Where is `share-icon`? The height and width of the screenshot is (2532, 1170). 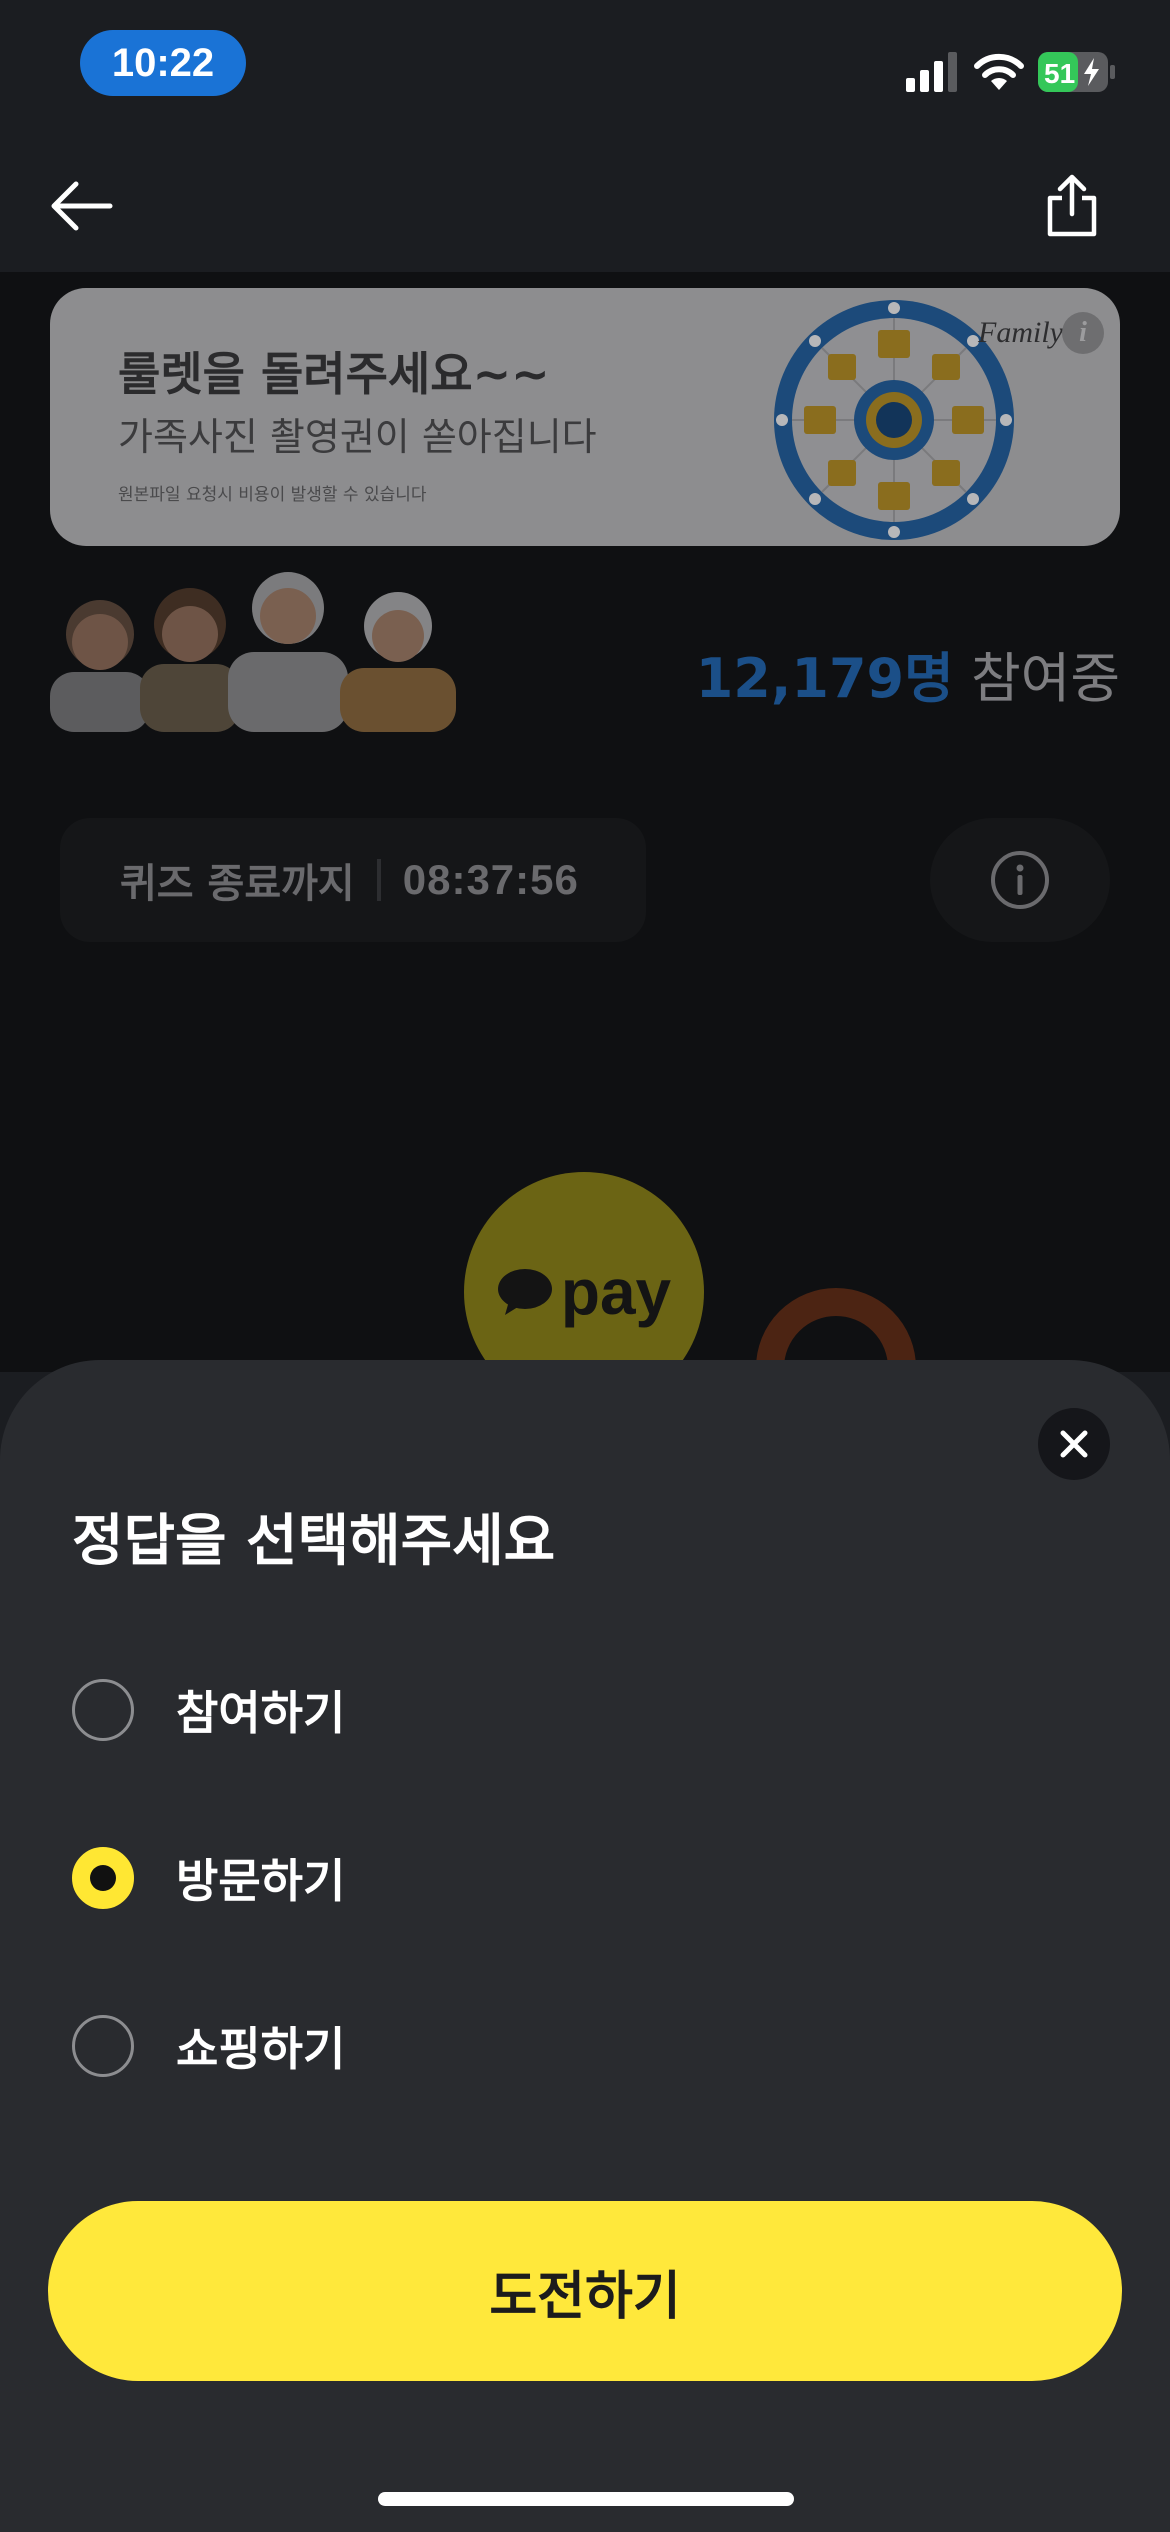
share-icon is located at coordinates (1072, 205).